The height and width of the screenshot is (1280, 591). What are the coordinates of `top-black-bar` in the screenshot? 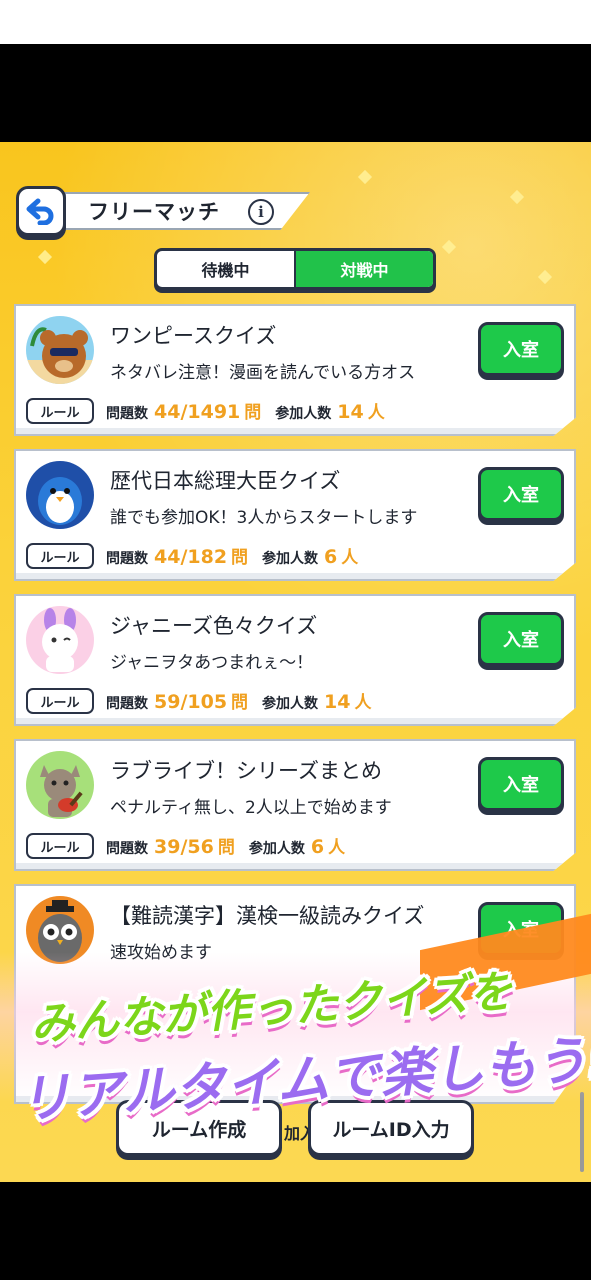 It's located at (295, 93).